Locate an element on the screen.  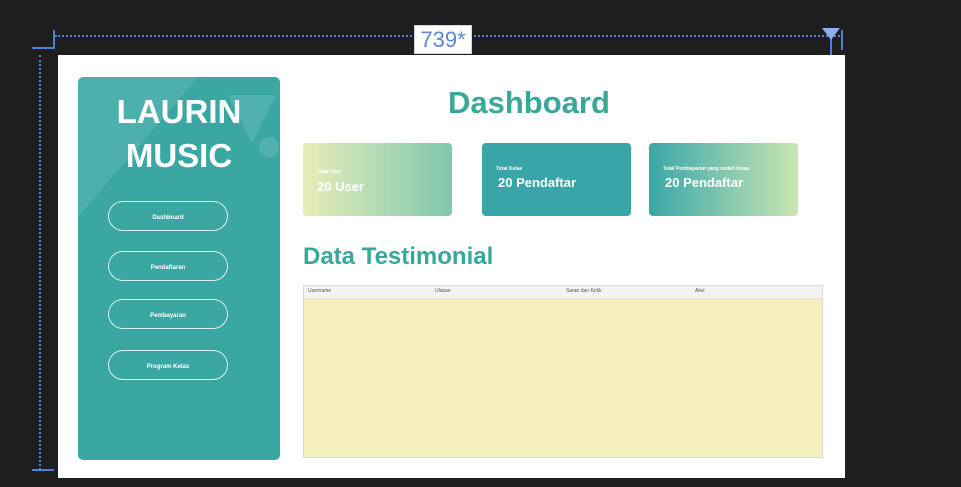
nav-program-kelas-button: Program Kelas is located at coordinates (168, 365).